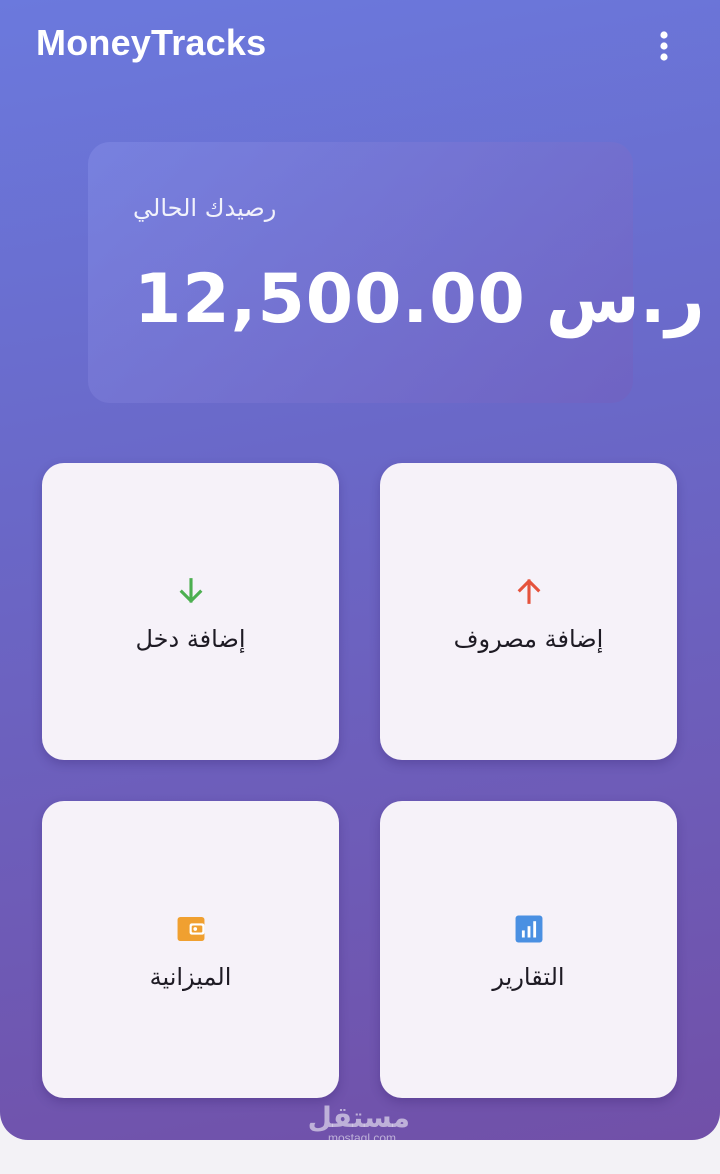 This screenshot has height=1174, width=720. Describe the element at coordinates (625, 299) in the screenshot. I see `balance-currency: ر.س` at that location.